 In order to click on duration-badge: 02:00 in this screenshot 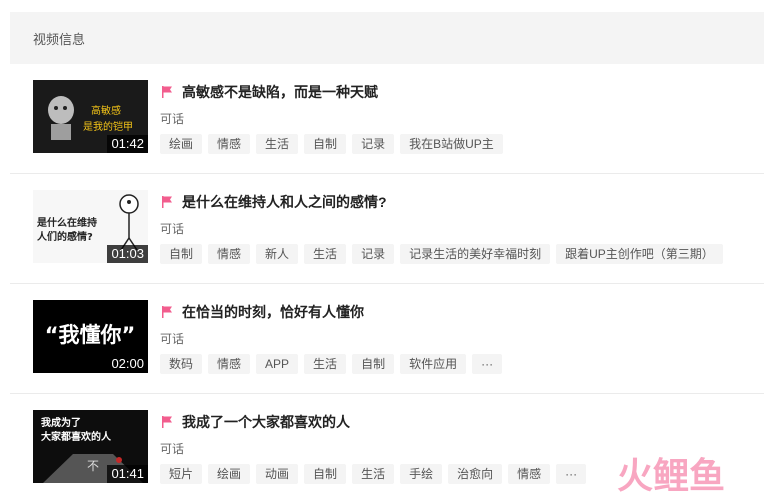, I will do `click(127, 364)`.